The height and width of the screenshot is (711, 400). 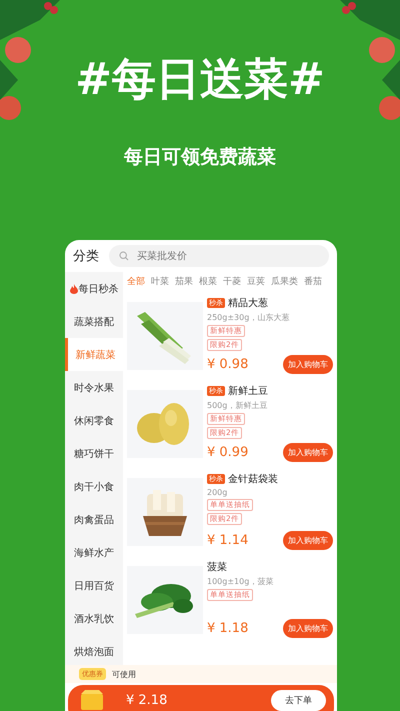 I want to click on product-name: 新鲜土豆, so click(x=248, y=391).